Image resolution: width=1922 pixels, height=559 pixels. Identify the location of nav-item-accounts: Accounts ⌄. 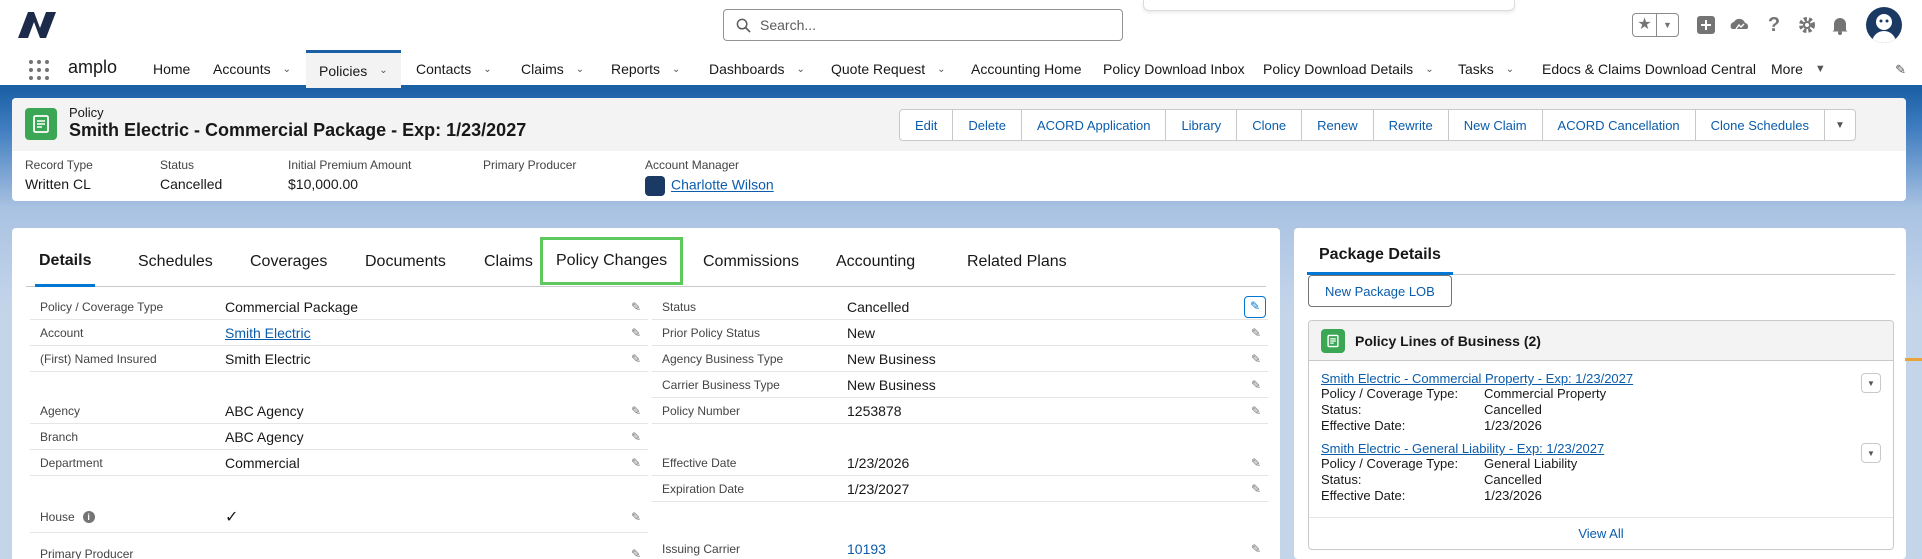
(252, 69).